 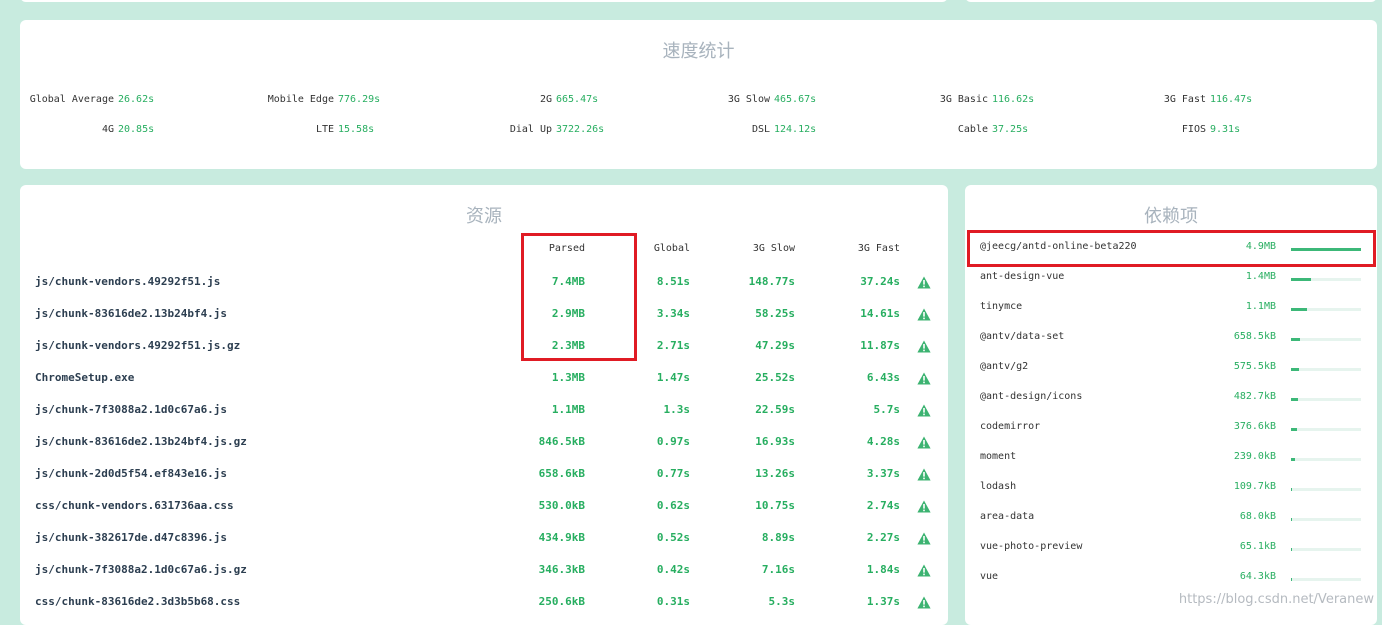 I want to click on watermark: https://blog.csdn.net/Veranew, so click(x=1276, y=599).